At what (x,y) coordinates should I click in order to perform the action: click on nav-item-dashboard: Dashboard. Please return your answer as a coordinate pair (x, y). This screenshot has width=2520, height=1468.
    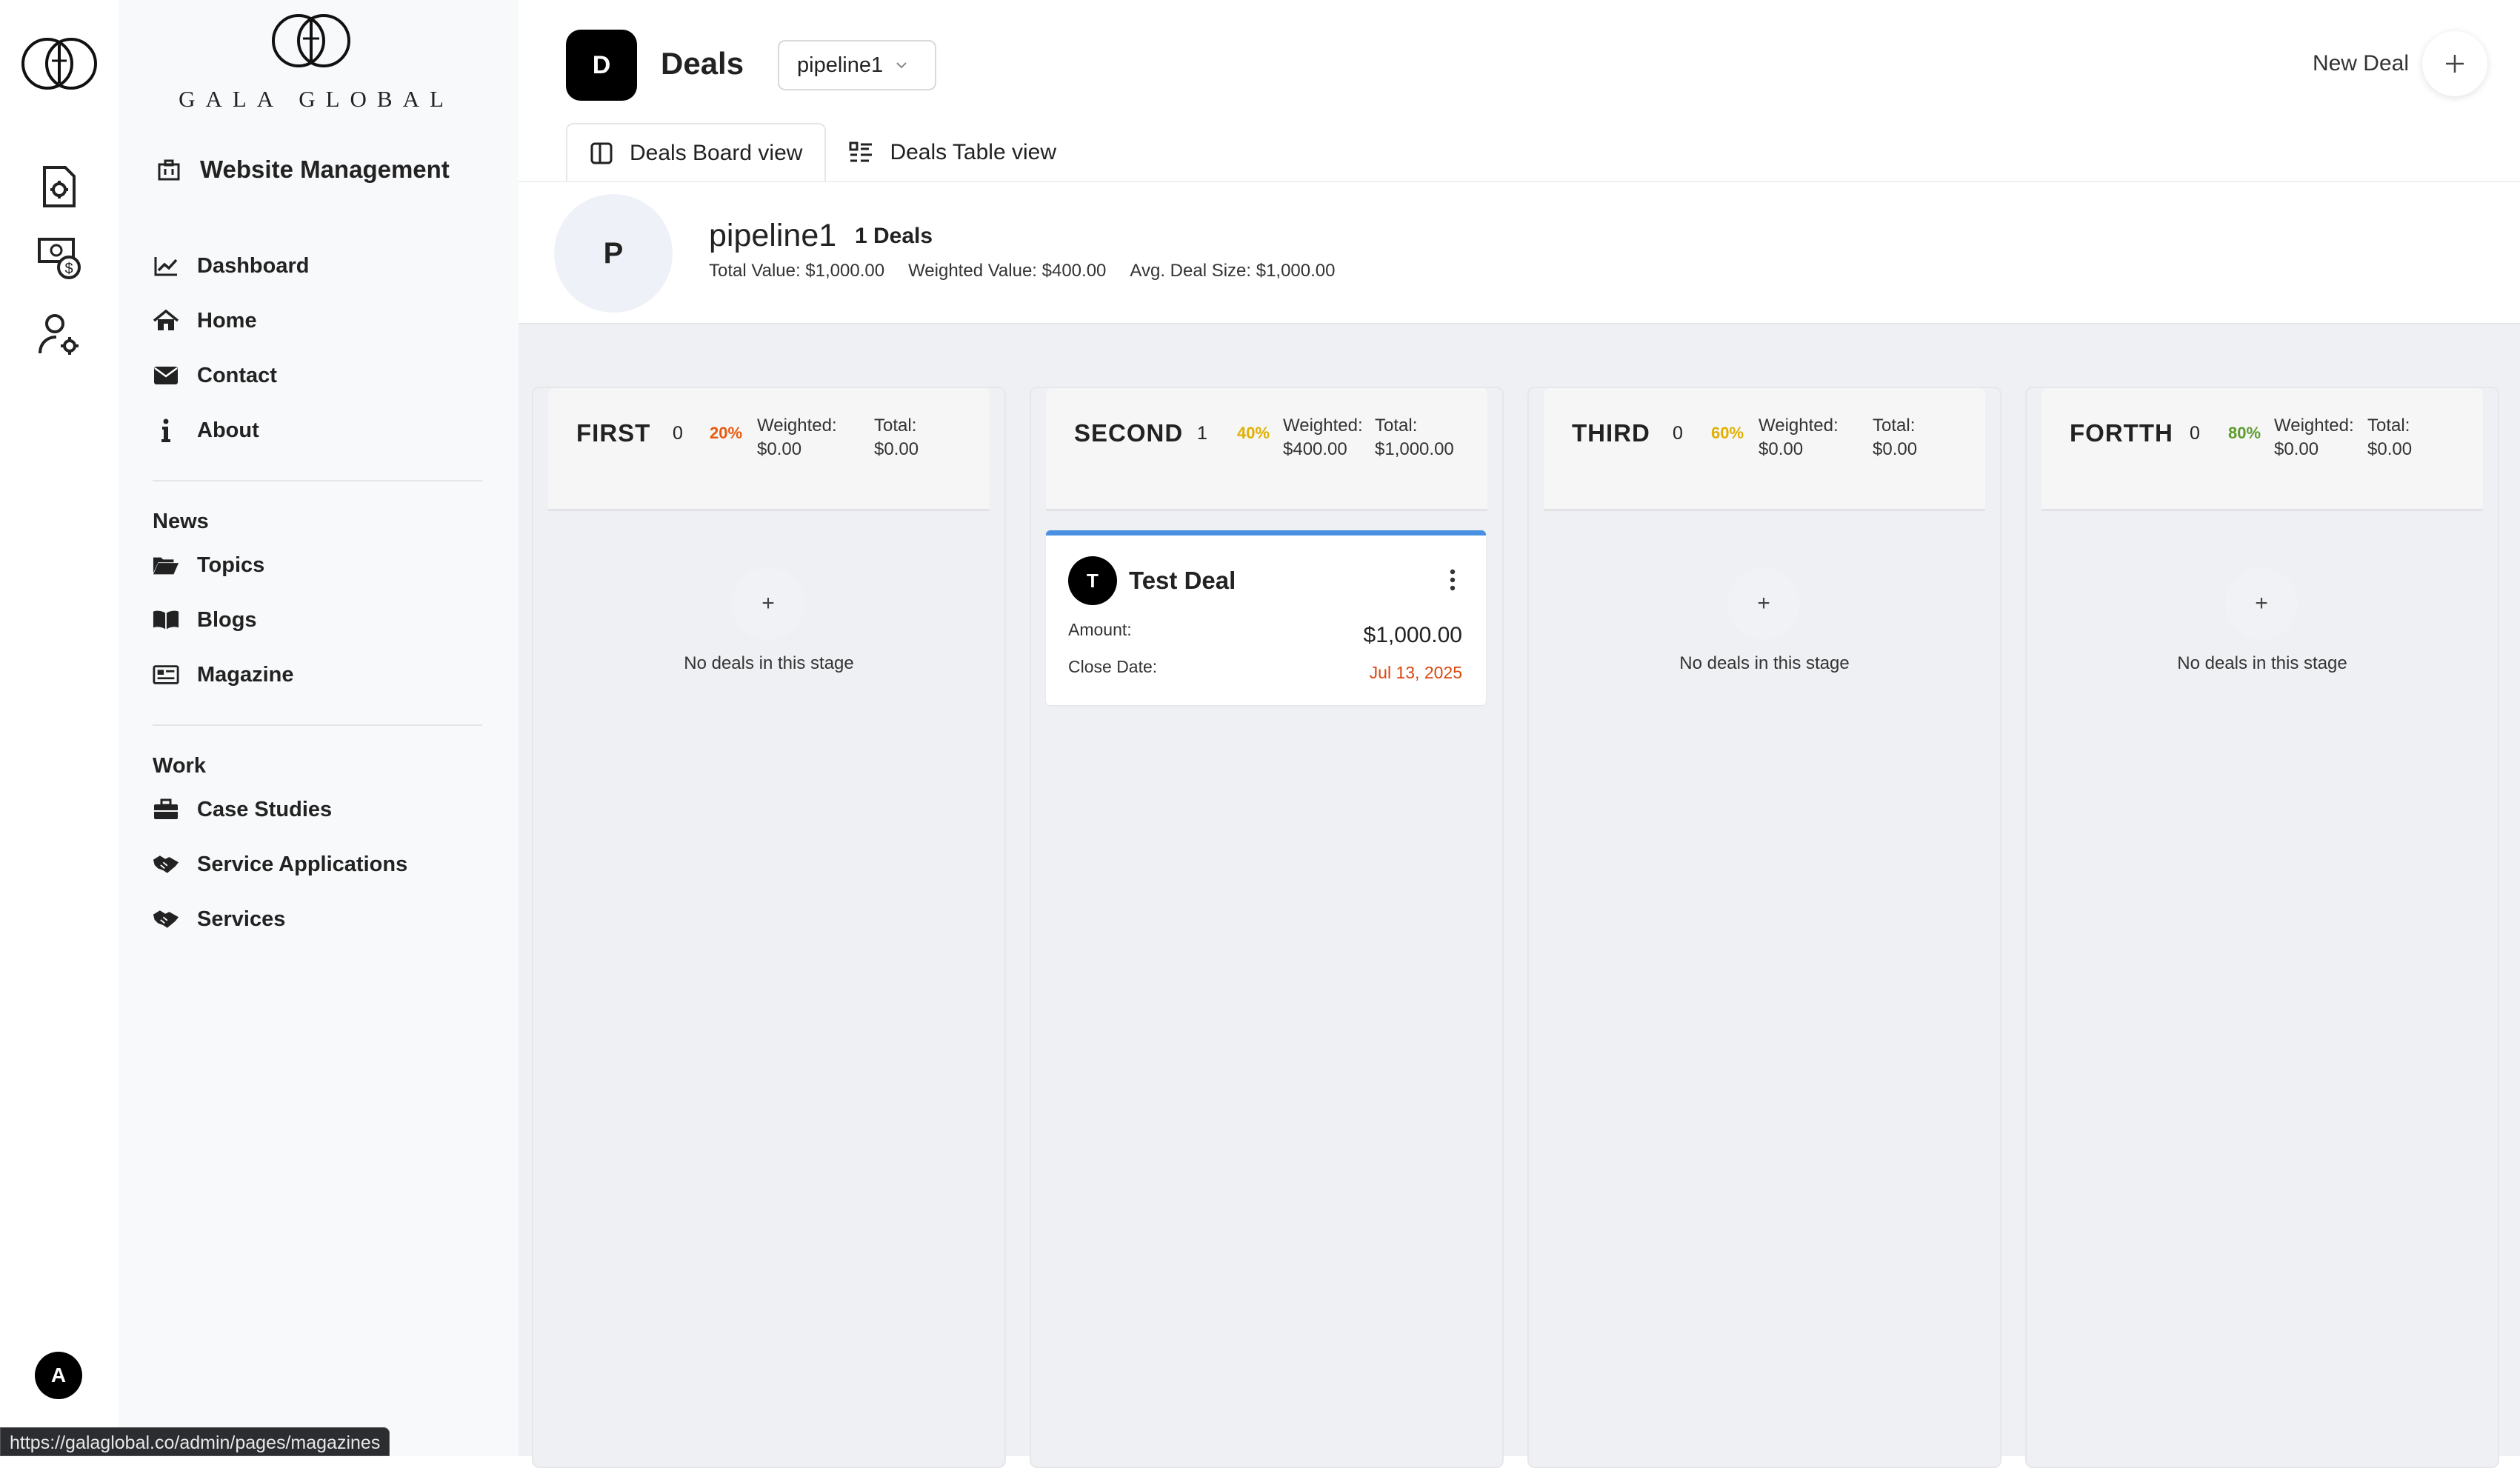
    Looking at the image, I should click on (231, 265).